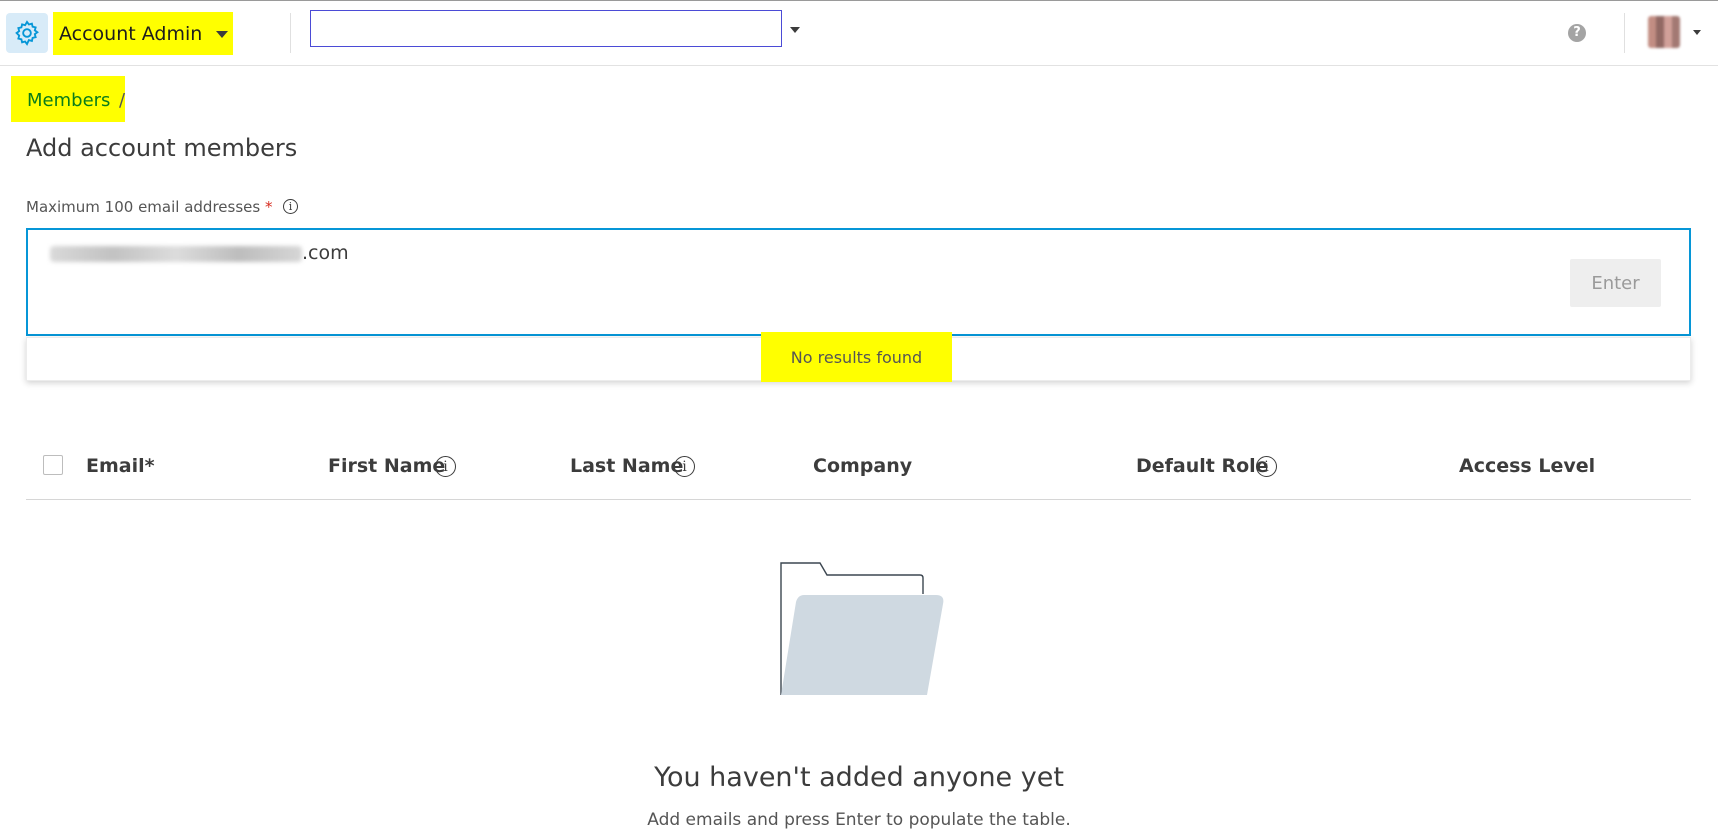 This screenshot has width=1718, height=830. I want to click on gear-icon, so click(27, 33).